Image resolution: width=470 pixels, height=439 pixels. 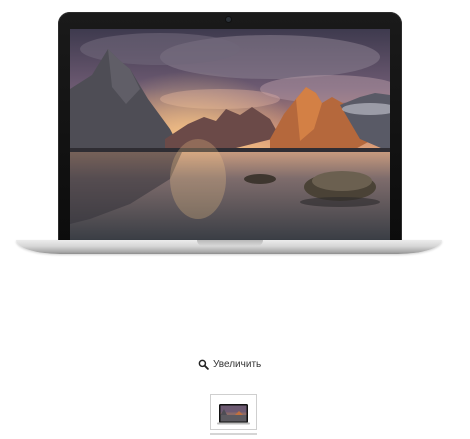 What do you see at coordinates (203, 364) in the screenshot?
I see `magnifier-icon` at bounding box center [203, 364].